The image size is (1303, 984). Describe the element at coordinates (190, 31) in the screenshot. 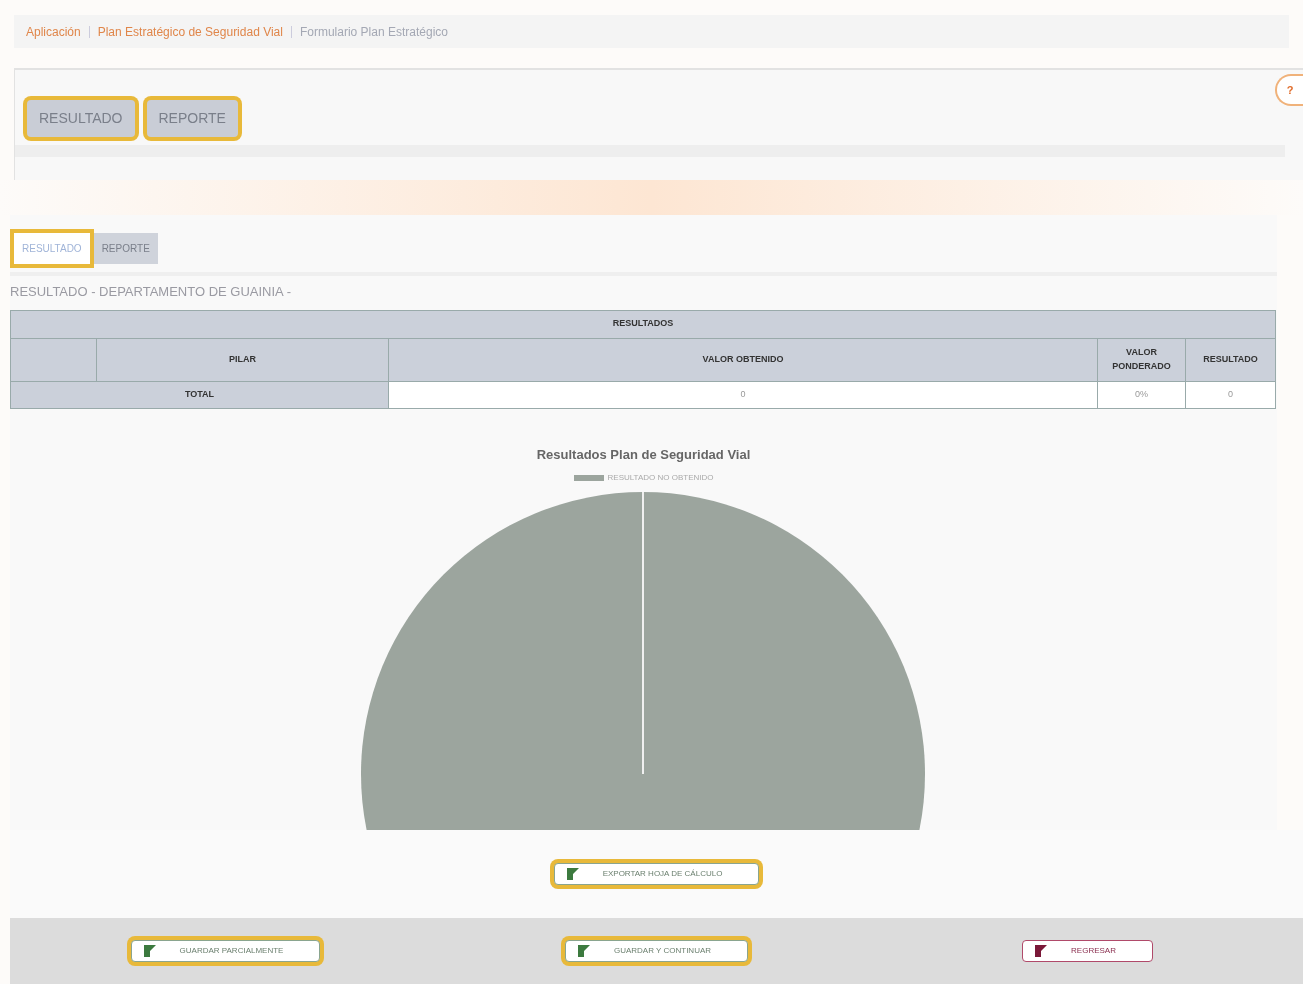

I see `breadcrumb-link: Plan Estratégico de Seguridad Vial` at that location.